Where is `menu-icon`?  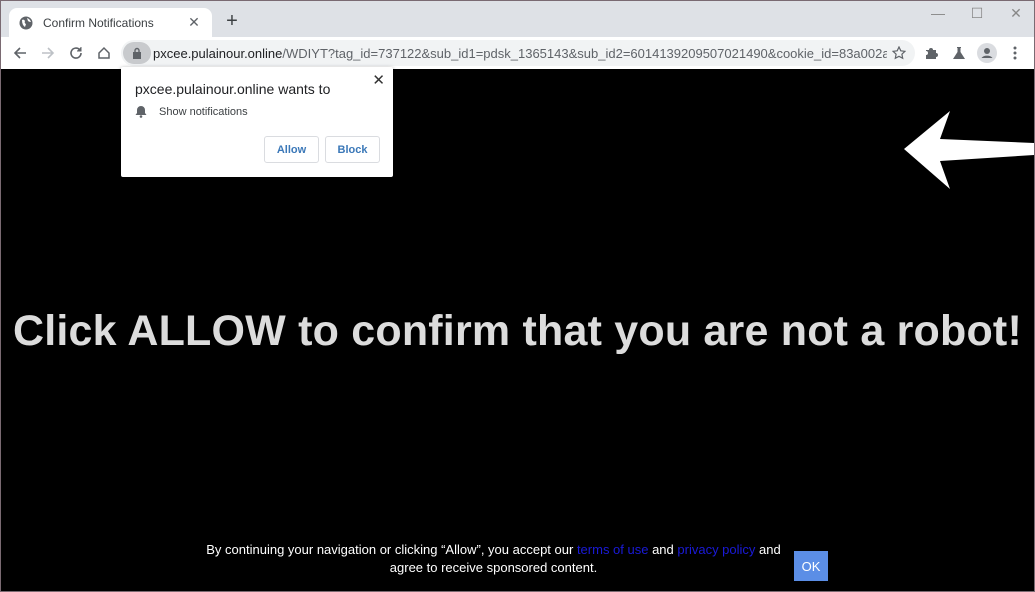 menu-icon is located at coordinates (1015, 53).